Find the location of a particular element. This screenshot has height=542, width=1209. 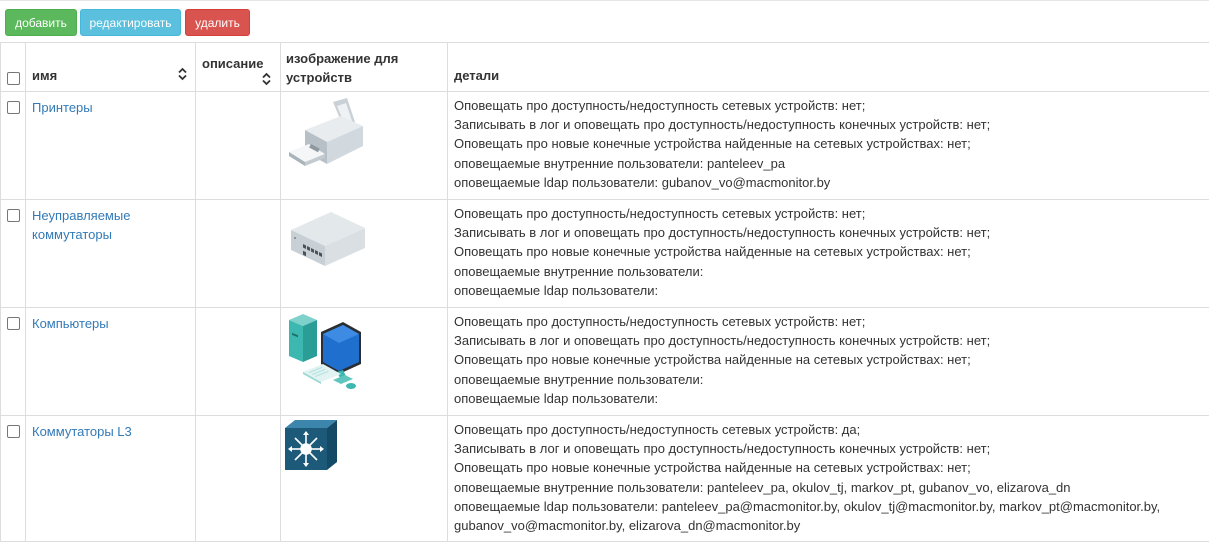

name-cell: Принтеры is located at coordinates (111, 146).